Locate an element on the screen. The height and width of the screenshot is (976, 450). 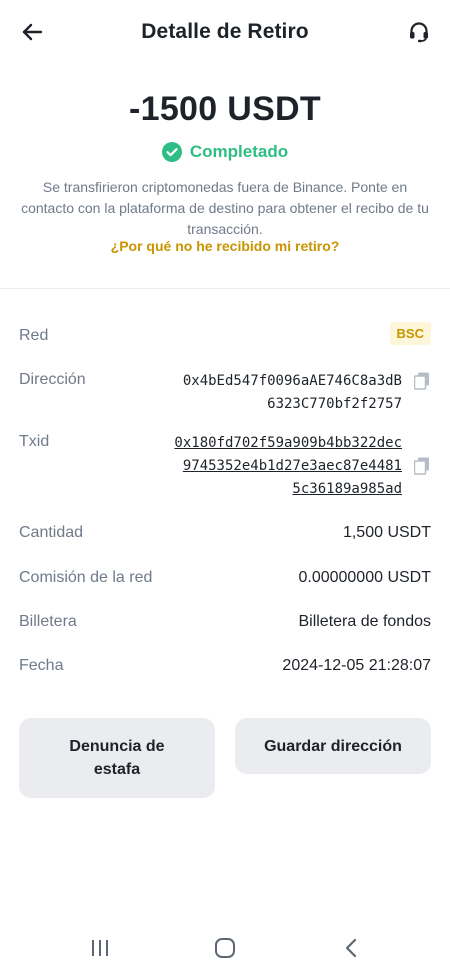
headset-icon is located at coordinates (419, 32).